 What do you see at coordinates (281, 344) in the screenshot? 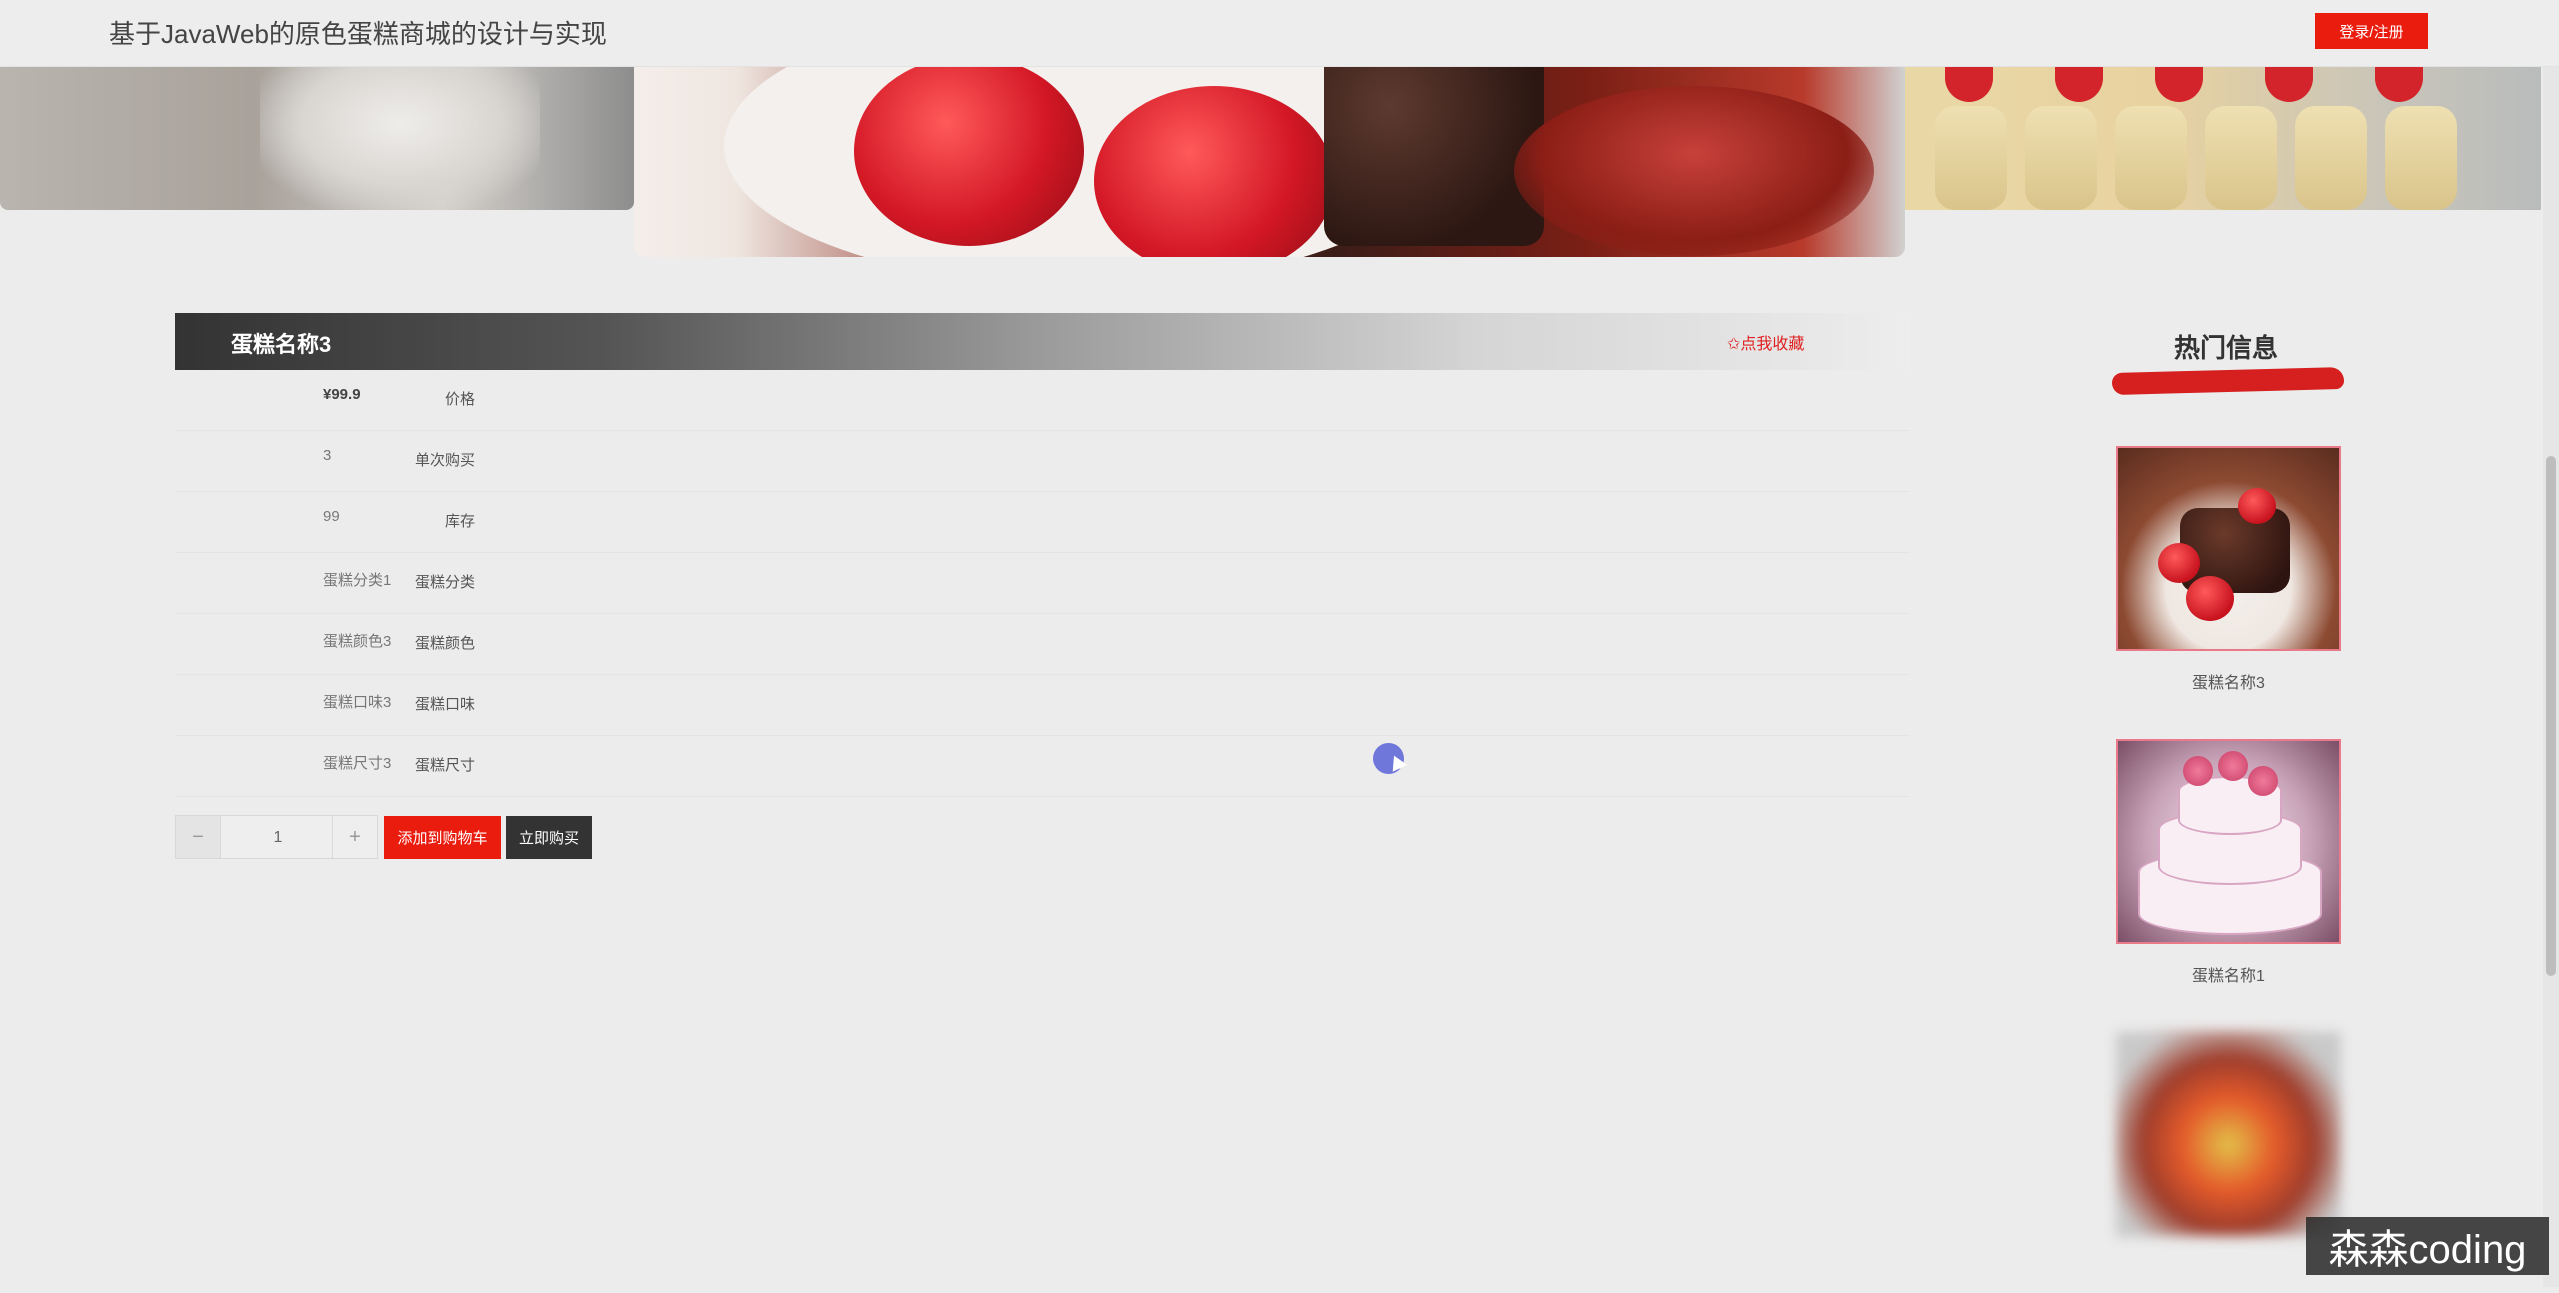
I see `product-name: 蛋糕名称3` at bounding box center [281, 344].